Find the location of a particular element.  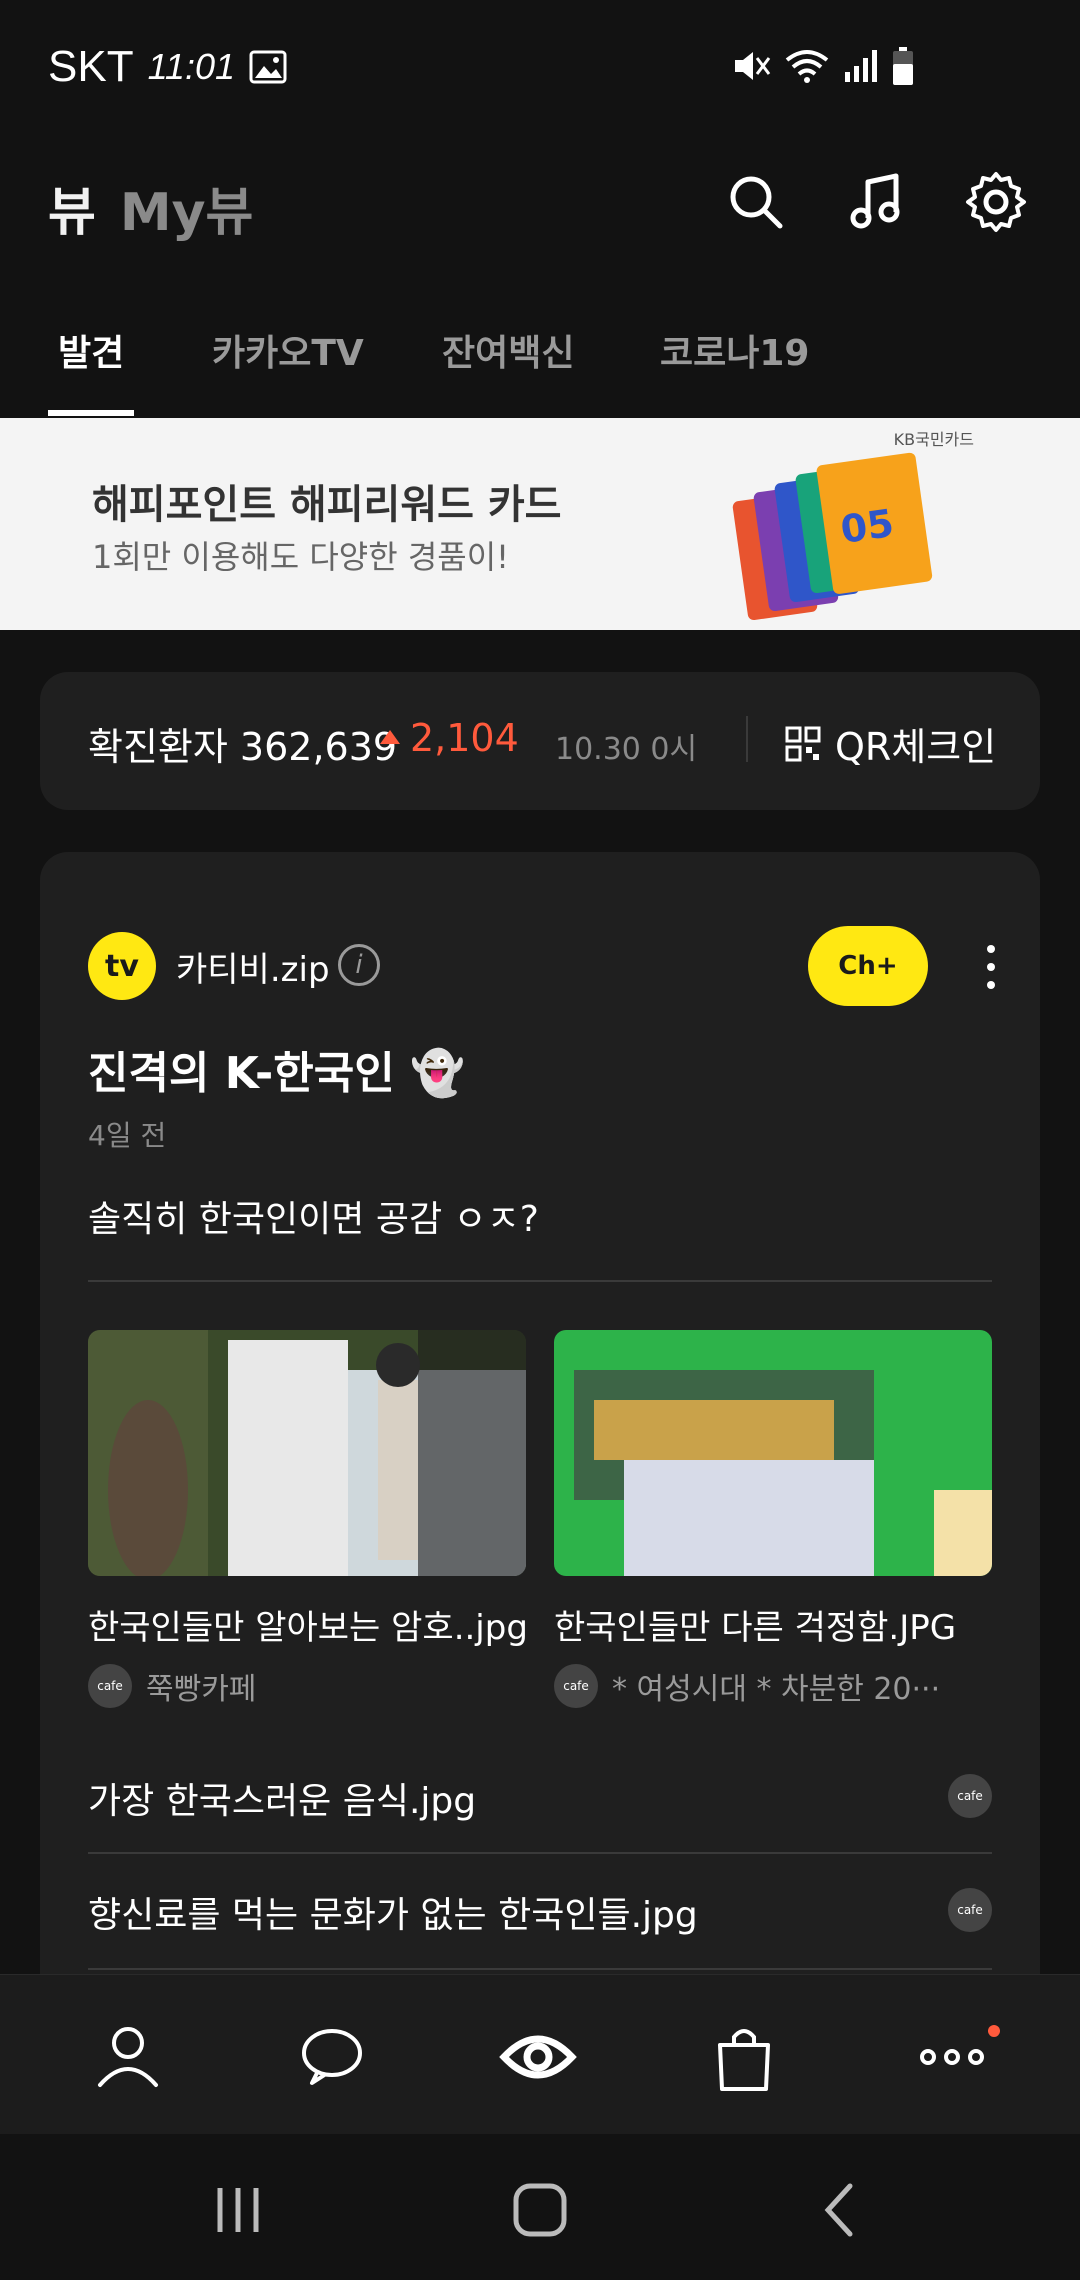

tab-remaining-vaccine: 잔여백신 is located at coordinates (508, 350).